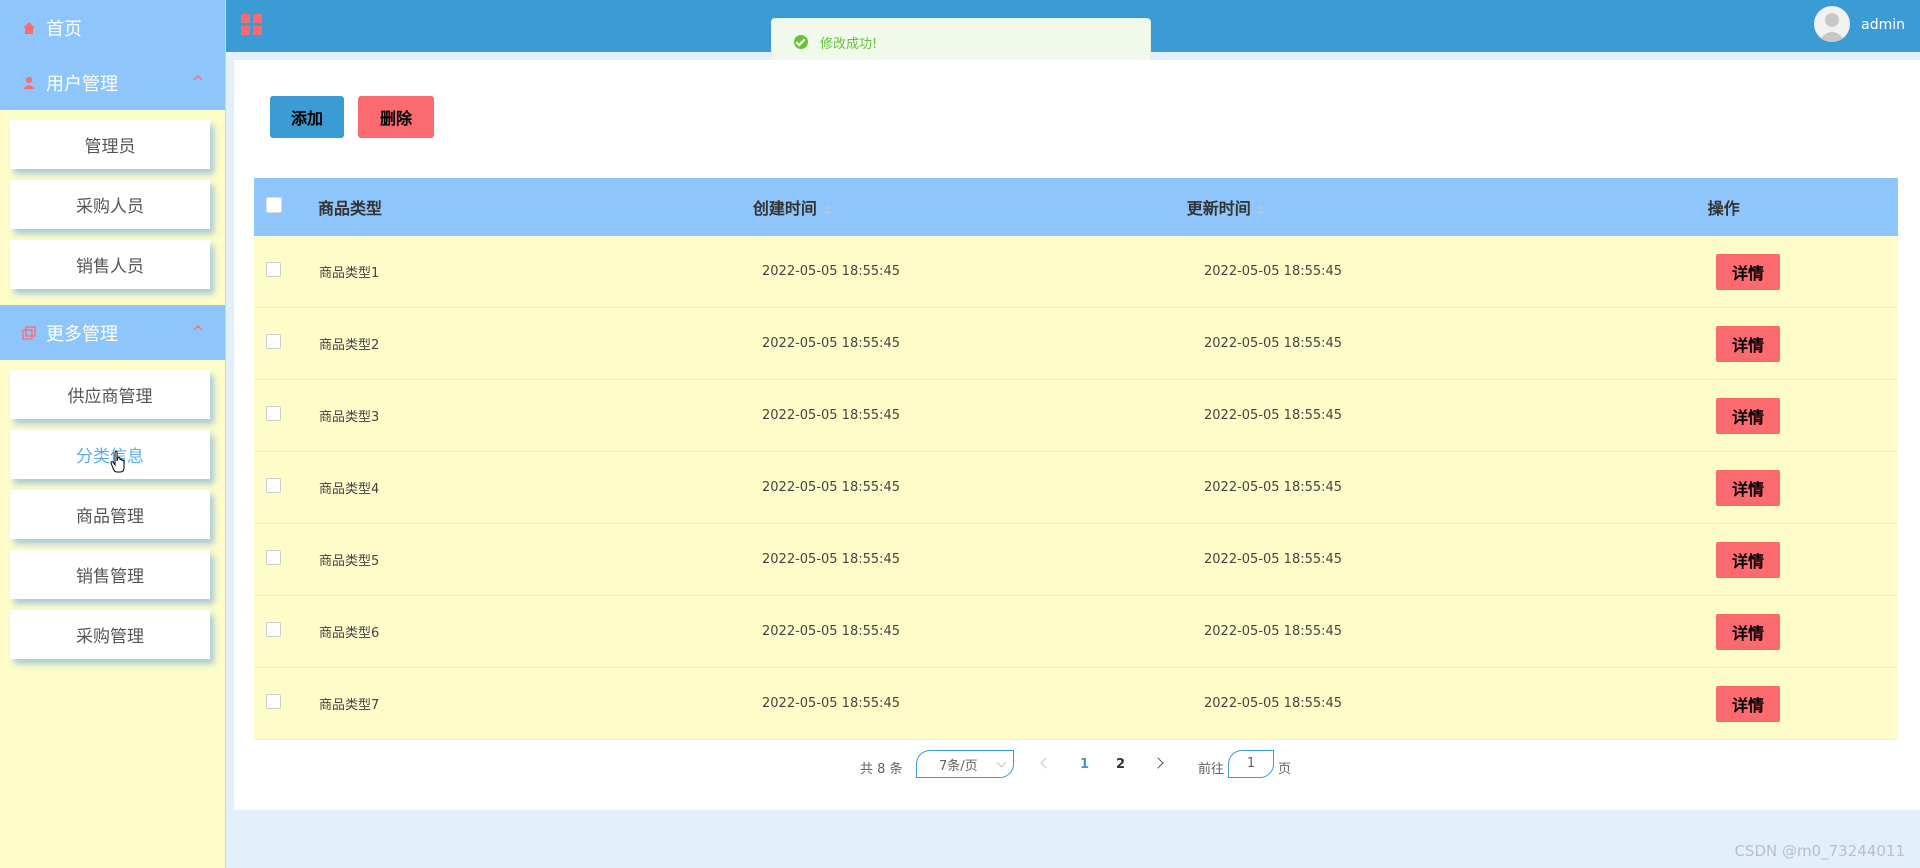  I want to click on sidebar-item-suppliers: 供应商管理, so click(110, 394).